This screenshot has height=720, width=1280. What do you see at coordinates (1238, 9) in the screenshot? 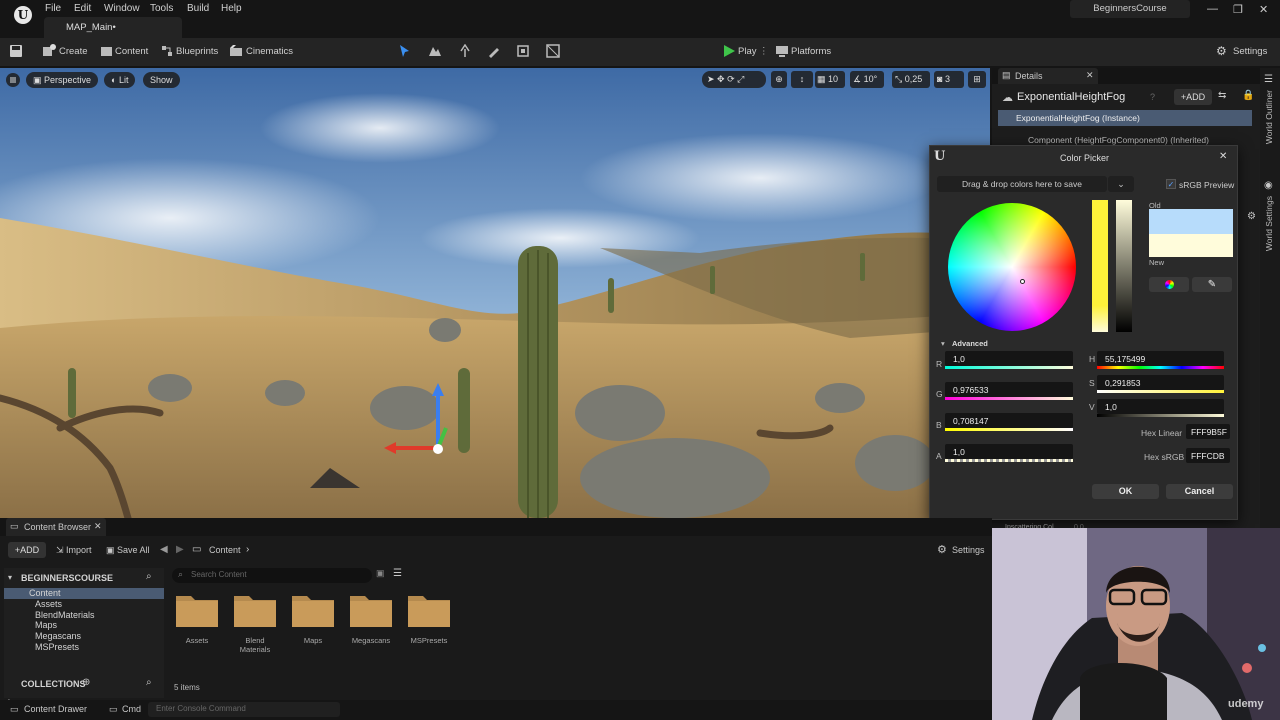
I see `maximize-button: ❐` at bounding box center [1238, 9].